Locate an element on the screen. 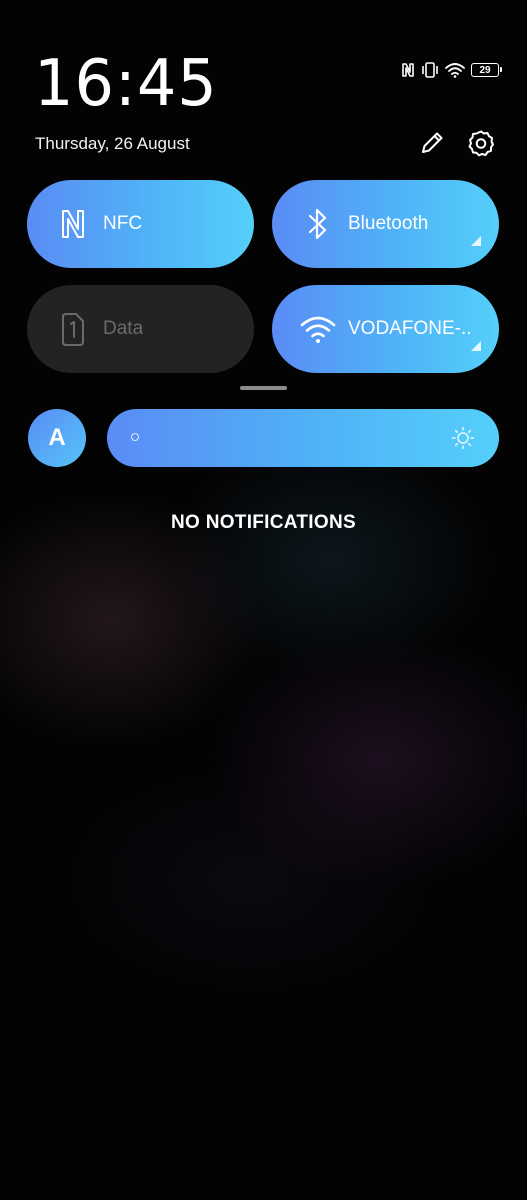 This screenshot has width=527, height=1200. brightness-high-icon is located at coordinates (463, 438).